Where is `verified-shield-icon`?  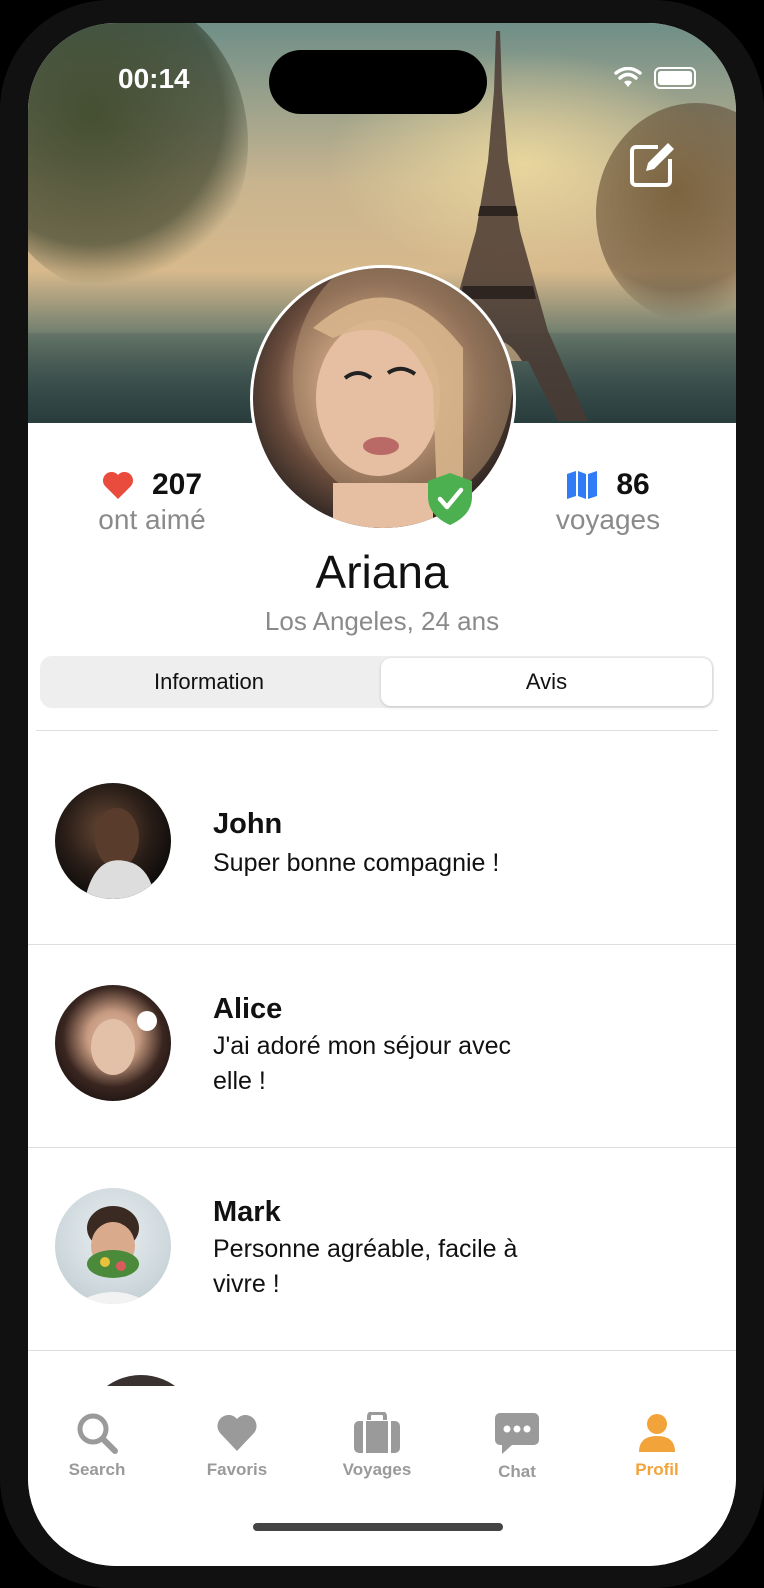
verified-shield-icon is located at coordinates (450, 499).